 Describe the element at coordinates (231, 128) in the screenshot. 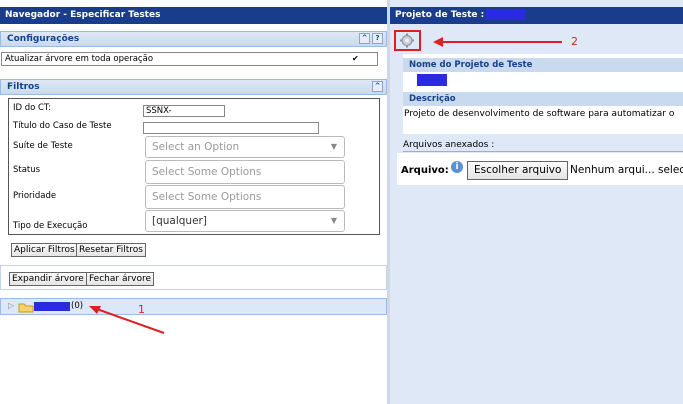

I see `titulo-input` at that location.